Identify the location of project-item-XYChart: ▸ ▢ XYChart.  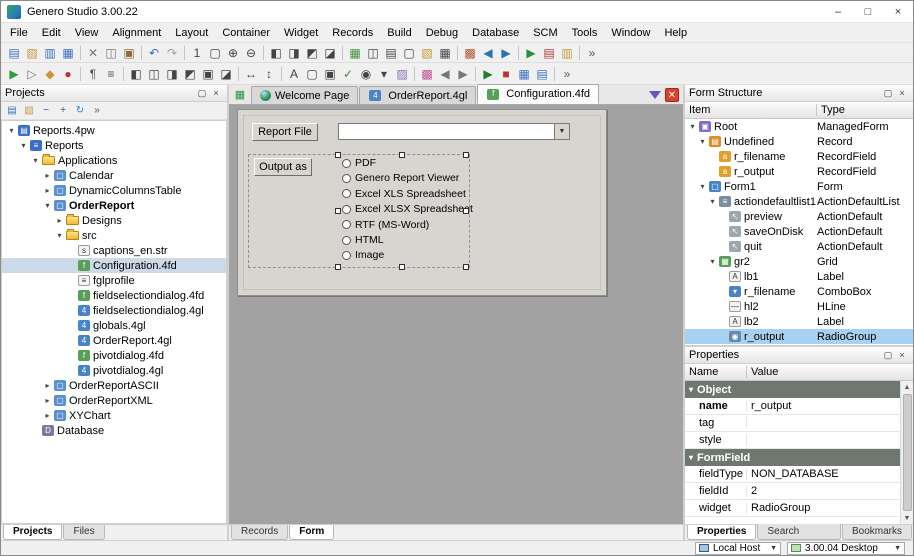
(114, 415).